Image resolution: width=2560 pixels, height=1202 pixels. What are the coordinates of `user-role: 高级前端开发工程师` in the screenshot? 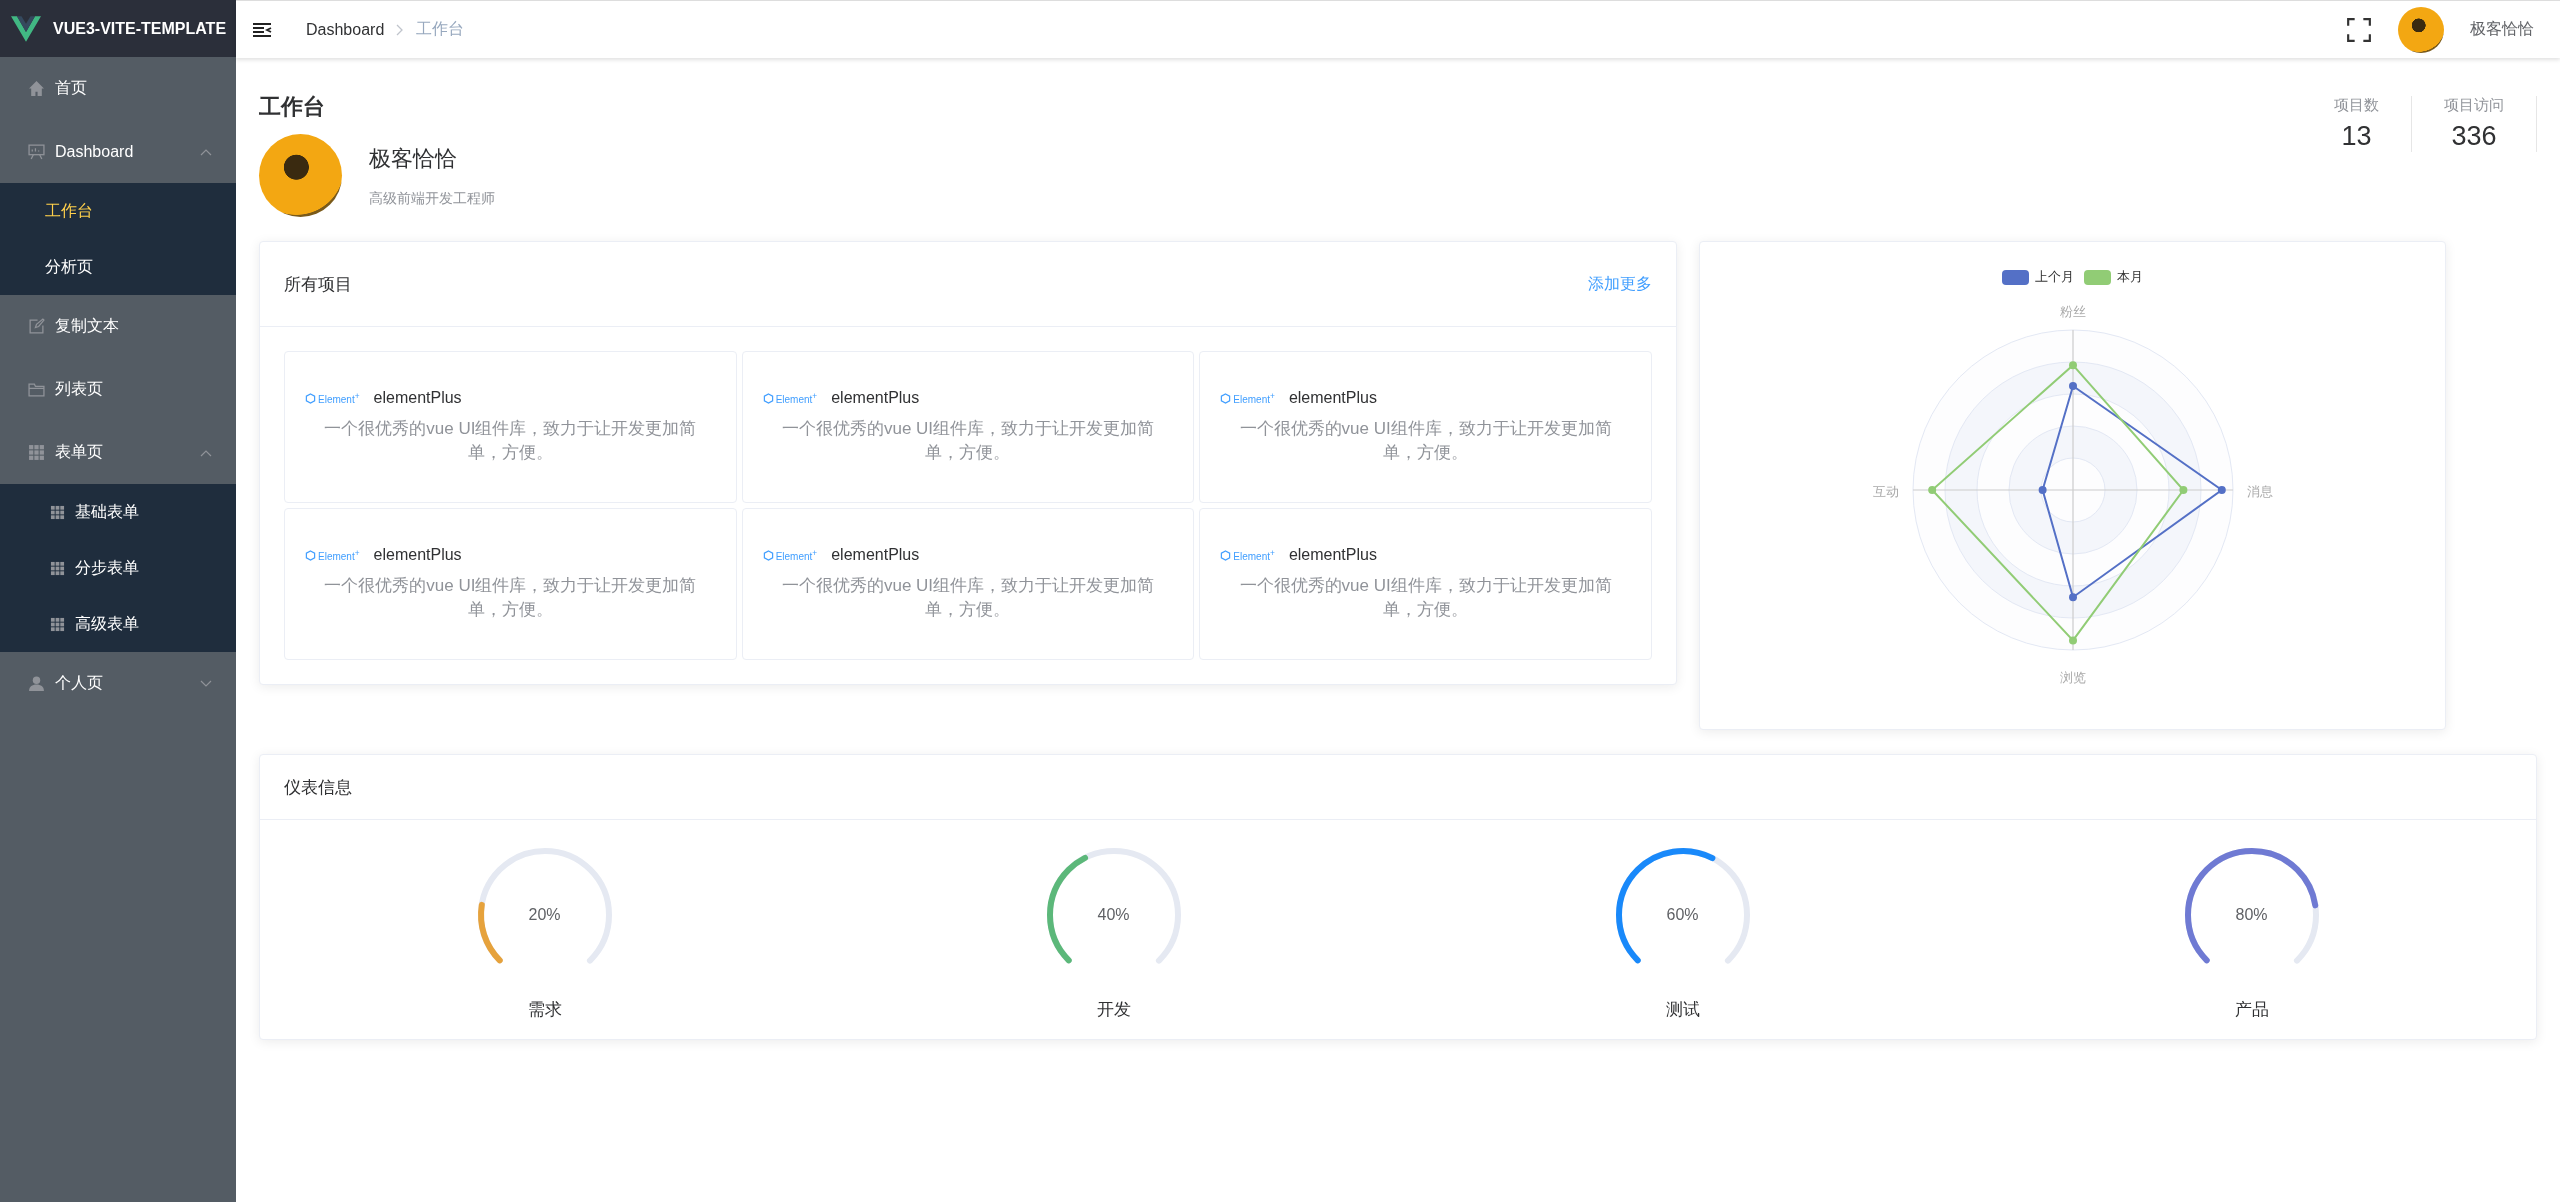 It's located at (432, 198).